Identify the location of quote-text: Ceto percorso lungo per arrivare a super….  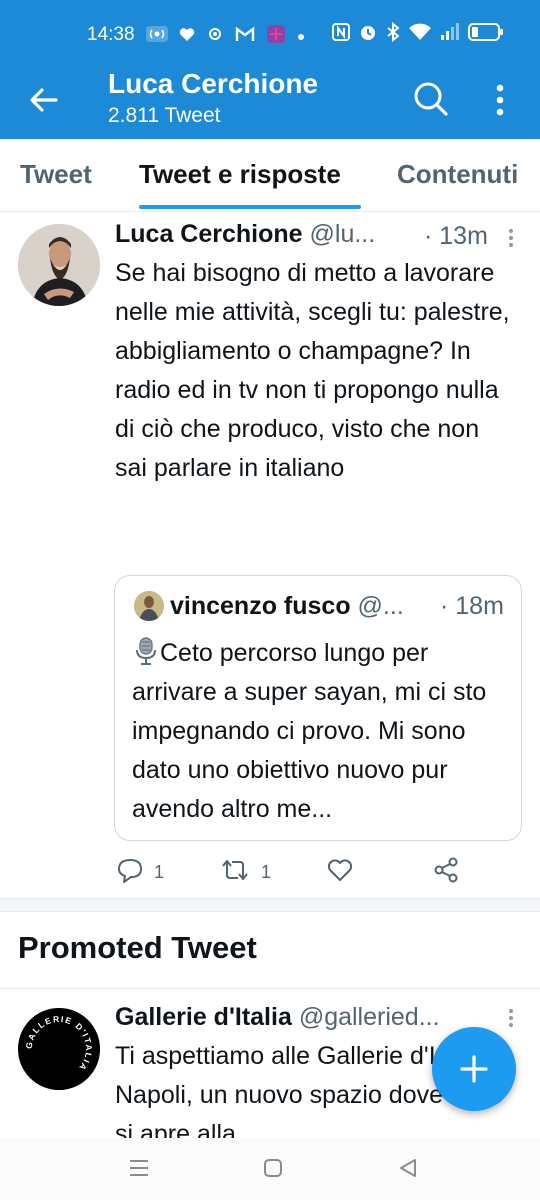
(309, 731).